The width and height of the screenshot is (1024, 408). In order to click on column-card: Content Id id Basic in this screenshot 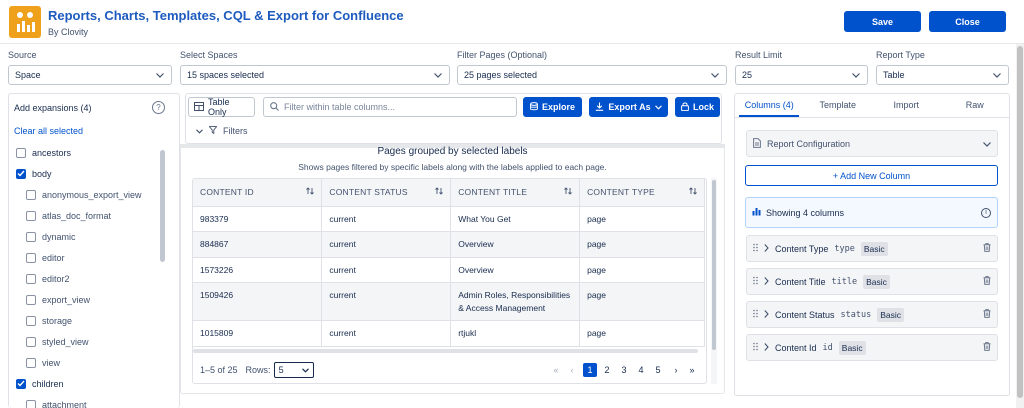, I will do `click(872, 347)`.